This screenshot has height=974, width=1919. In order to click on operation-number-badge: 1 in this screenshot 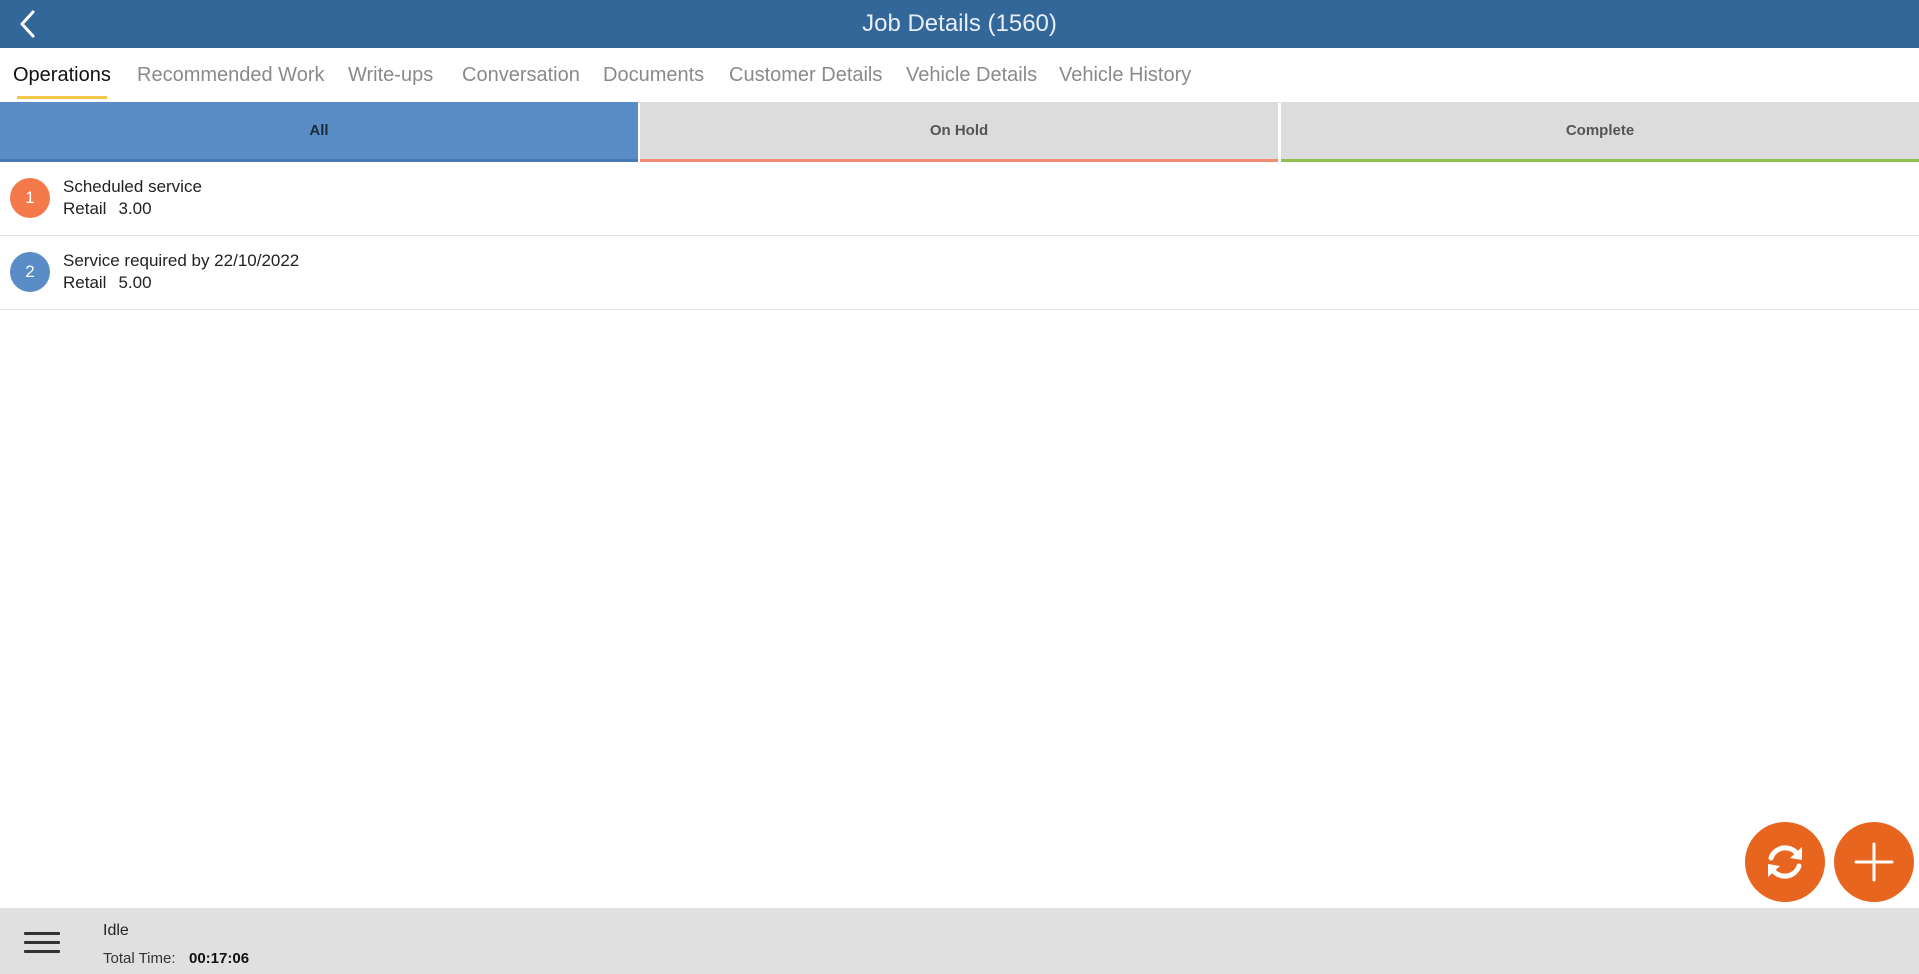, I will do `click(30, 198)`.